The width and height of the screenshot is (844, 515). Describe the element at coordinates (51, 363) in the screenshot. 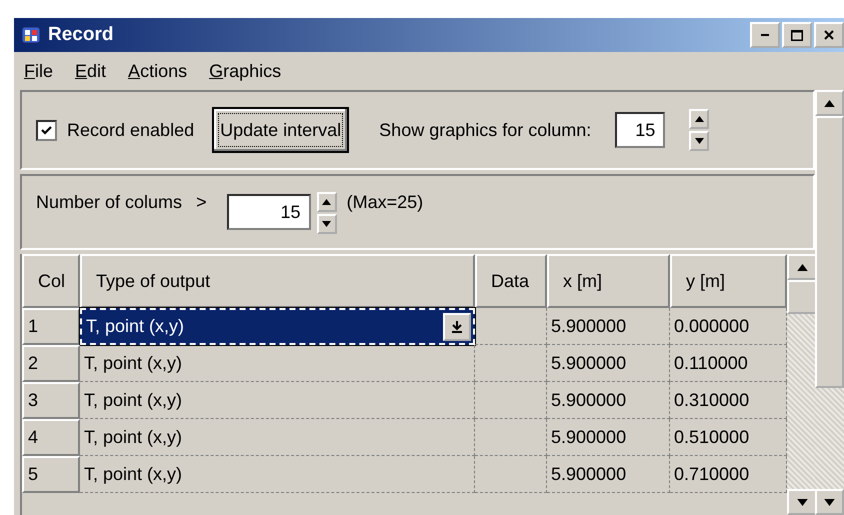

I see `row-header: 2` at that location.